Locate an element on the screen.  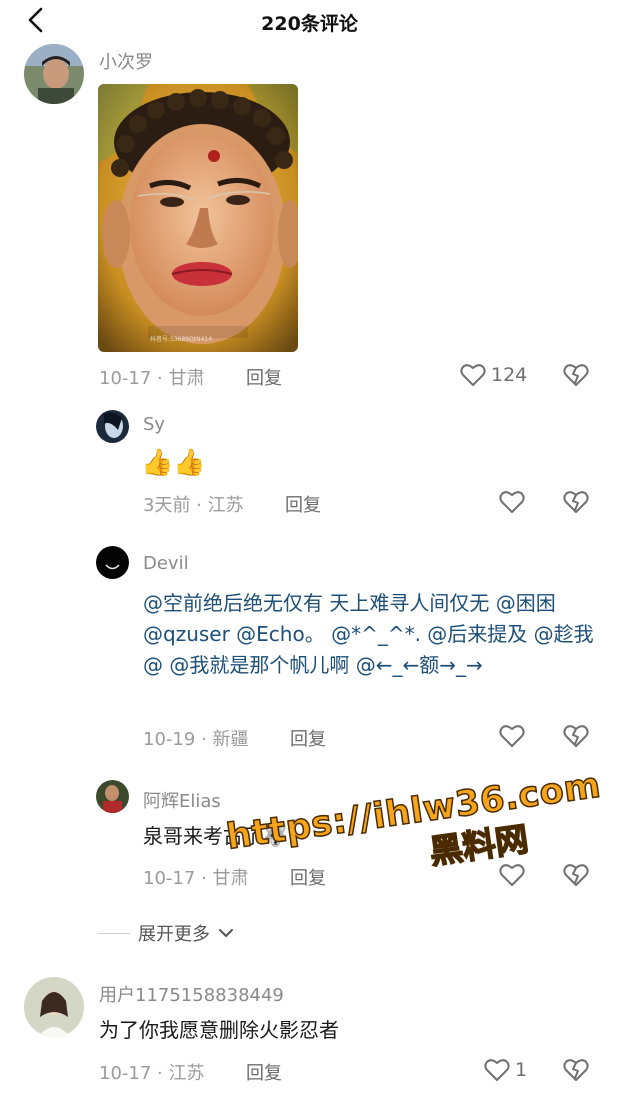
reply-location: 江苏 is located at coordinates (225, 505).